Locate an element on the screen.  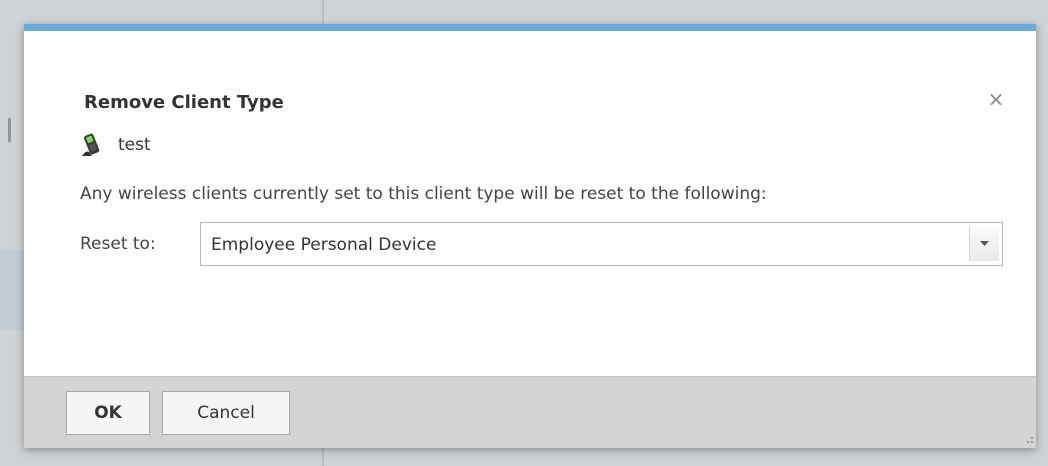
chevron-down-icon is located at coordinates (984, 243).